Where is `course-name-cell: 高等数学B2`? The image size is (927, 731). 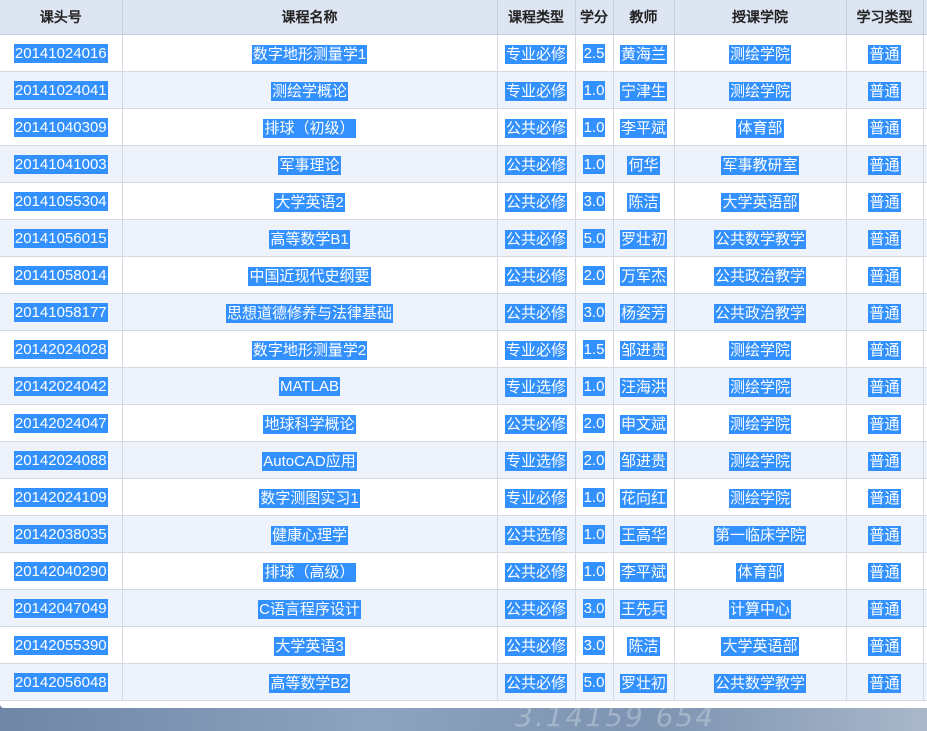
course-name-cell: 高等数学B2 is located at coordinates (310, 682).